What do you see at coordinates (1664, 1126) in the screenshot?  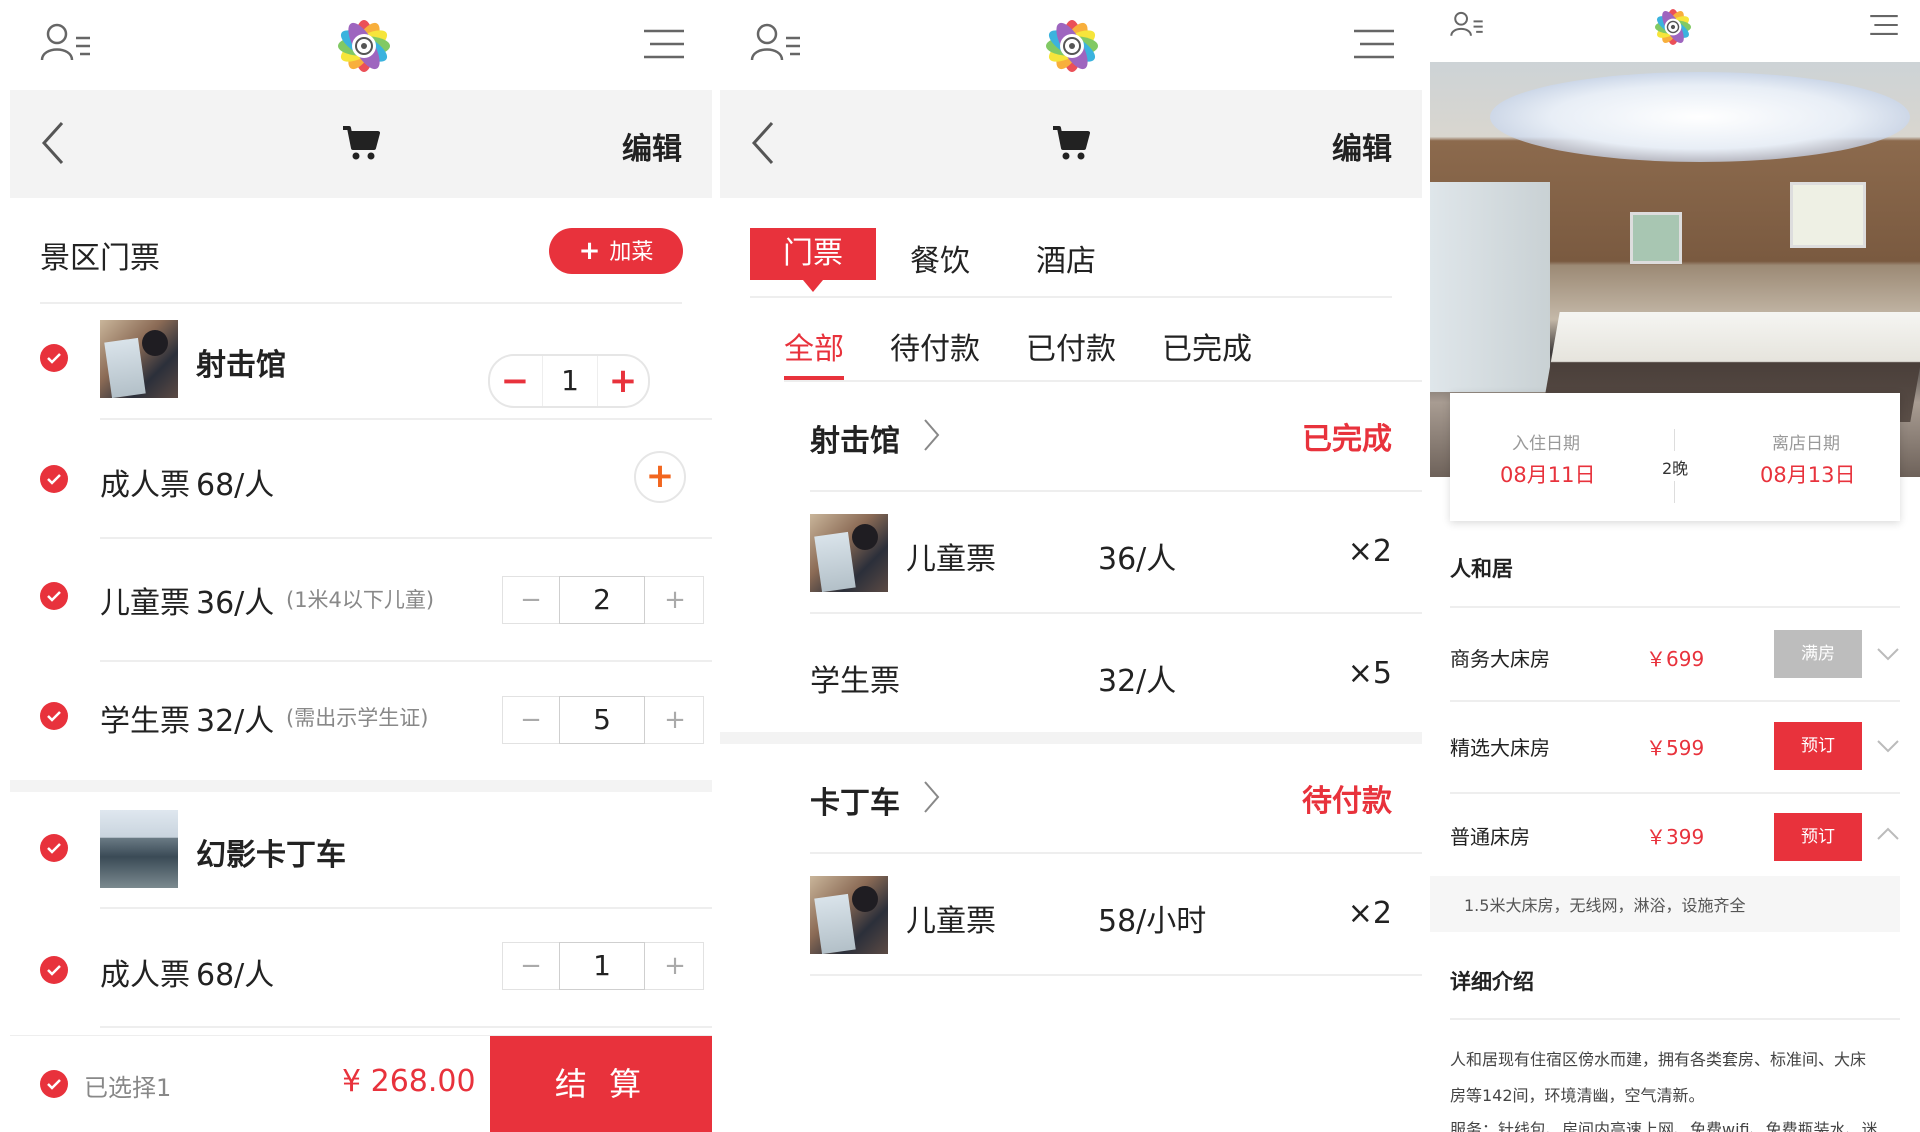 I see `intro-text-line: 服务：针线包、房间内高速上网、免费wifi、免费瓶装水、迷` at bounding box center [1664, 1126].